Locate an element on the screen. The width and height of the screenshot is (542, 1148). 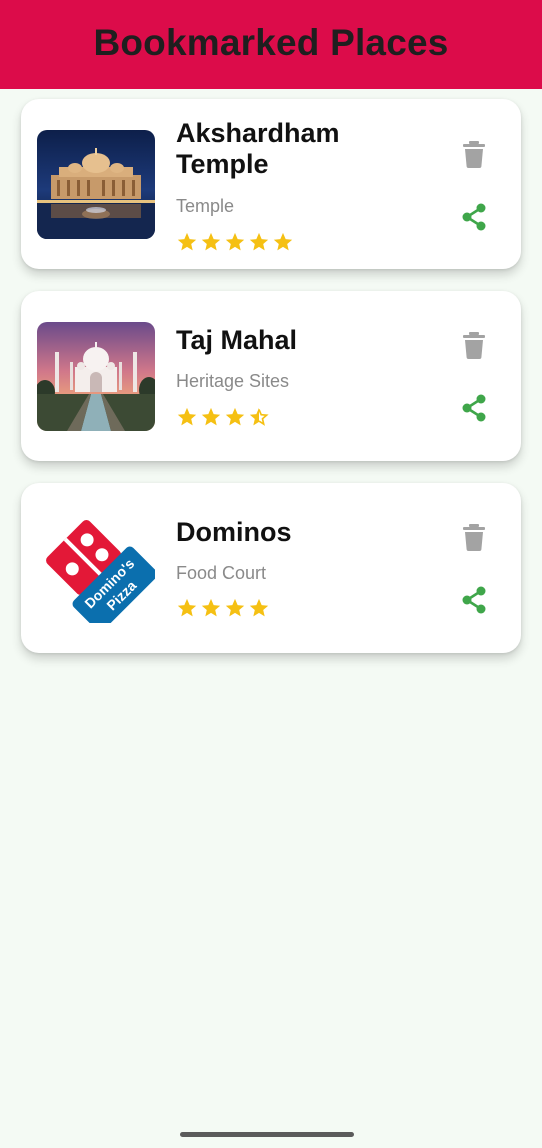
place-category: Heritage Sites is located at coordinates (233, 381).